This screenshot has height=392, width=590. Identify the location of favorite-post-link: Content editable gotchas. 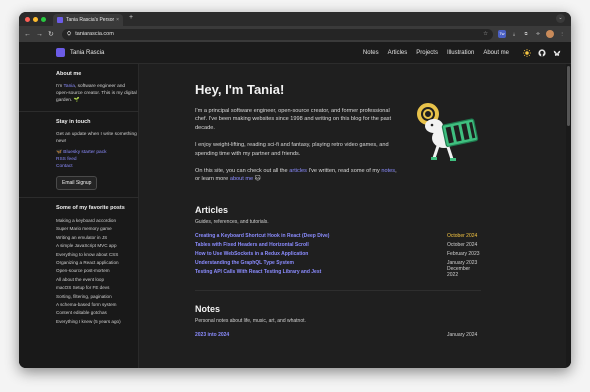
(97, 313).